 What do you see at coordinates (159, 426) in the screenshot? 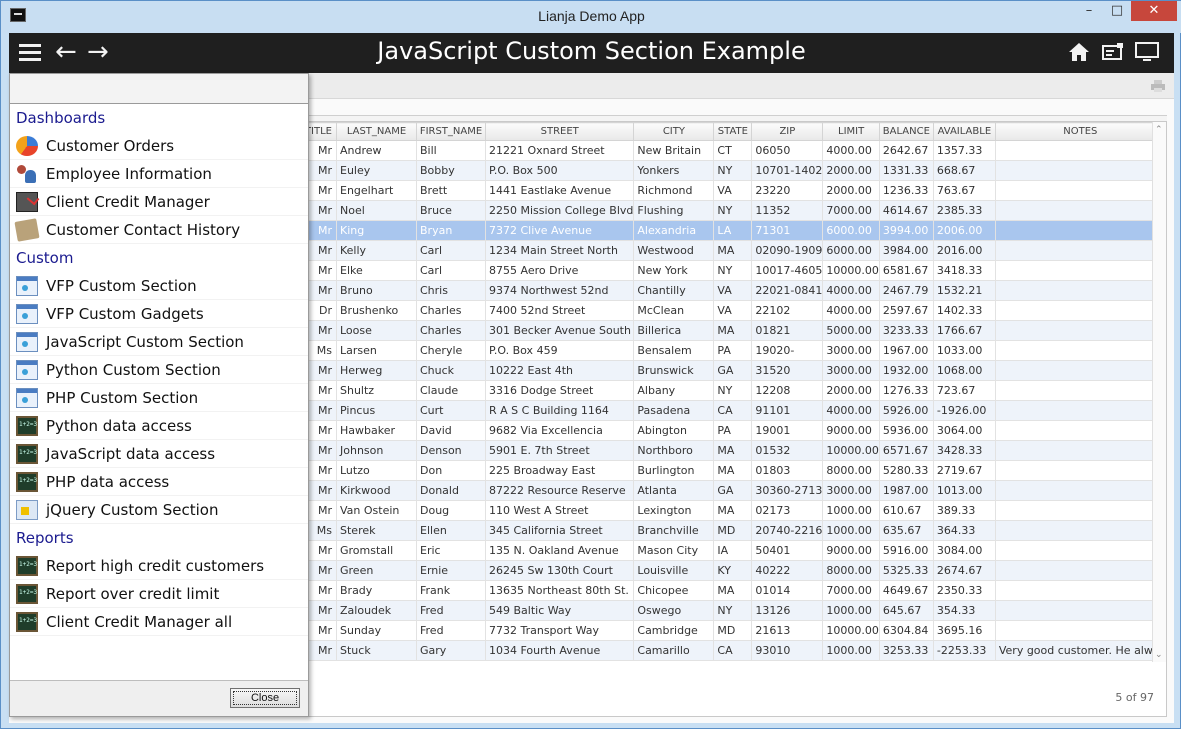
I see `sidebar-item: Python data access` at bounding box center [159, 426].